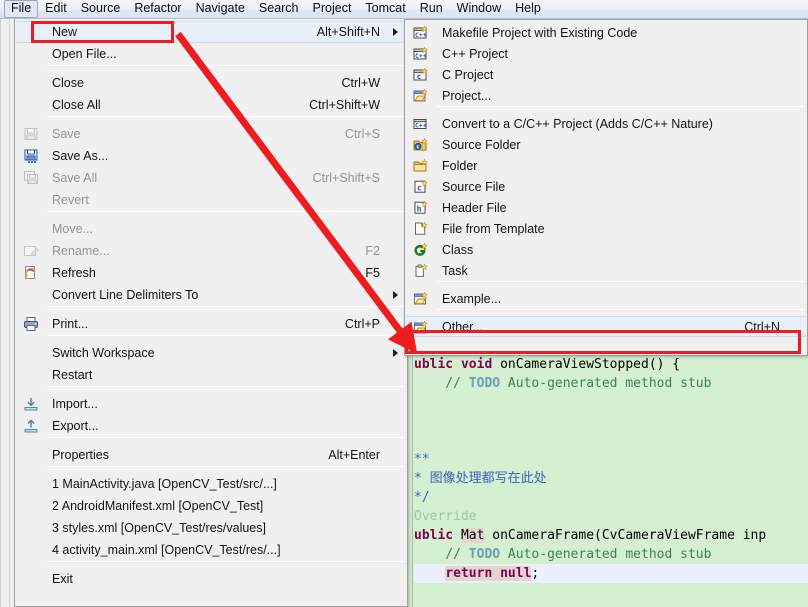 Image resolution: width=808 pixels, height=607 pixels. What do you see at coordinates (211, 579) in the screenshot?
I see `menu-item-exit: Exit` at bounding box center [211, 579].